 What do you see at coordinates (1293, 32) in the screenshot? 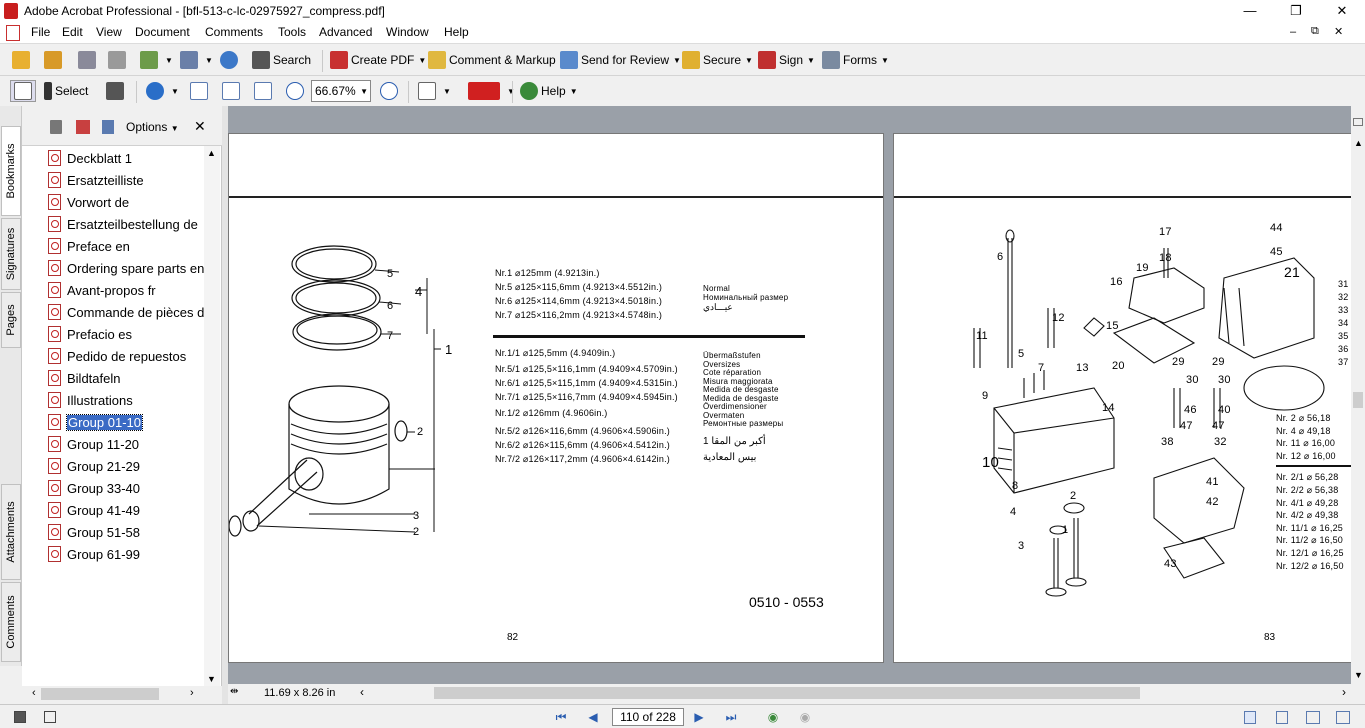
I see `doc-minimize-button: –` at bounding box center [1293, 32].